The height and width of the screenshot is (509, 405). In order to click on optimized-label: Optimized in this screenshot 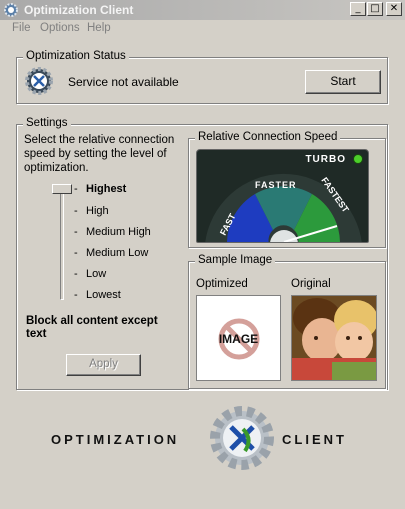, I will do `click(222, 284)`.